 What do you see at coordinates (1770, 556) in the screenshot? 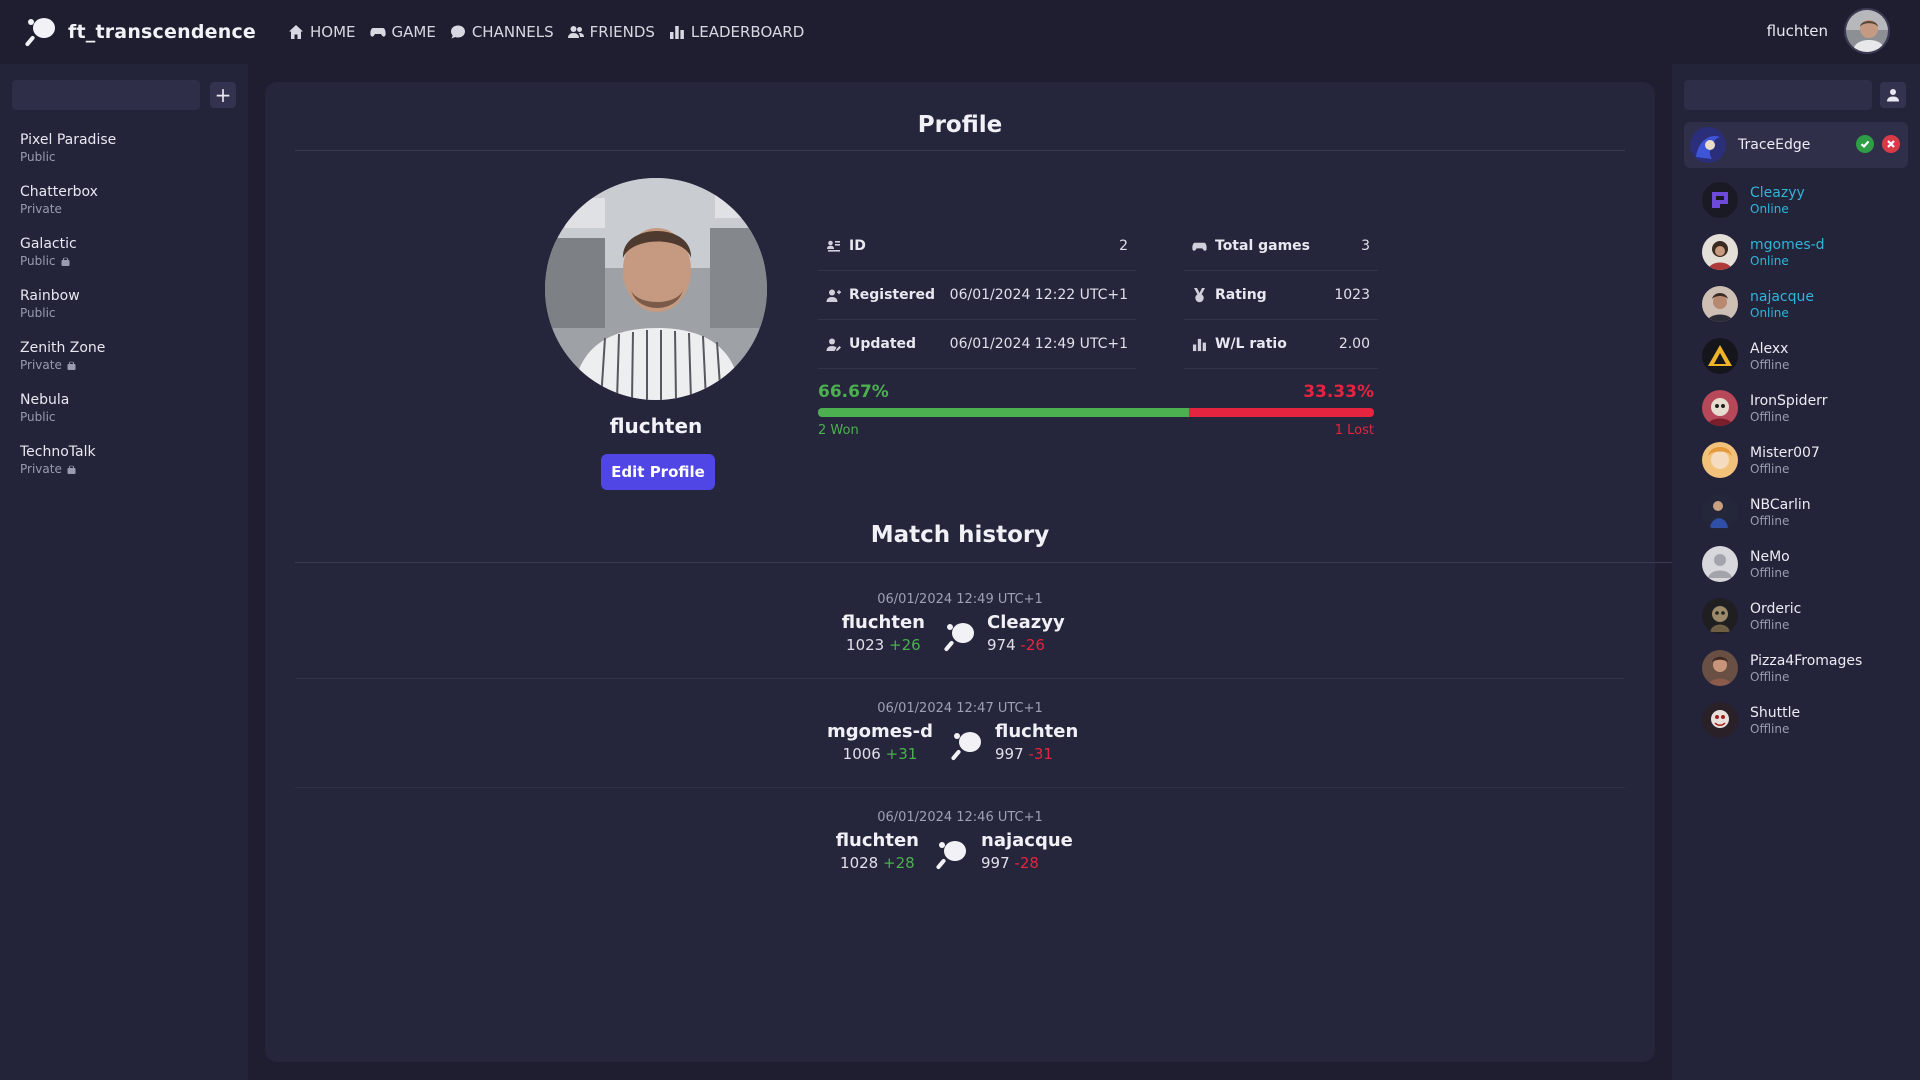
I see `friend-name: NeMo` at bounding box center [1770, 556].